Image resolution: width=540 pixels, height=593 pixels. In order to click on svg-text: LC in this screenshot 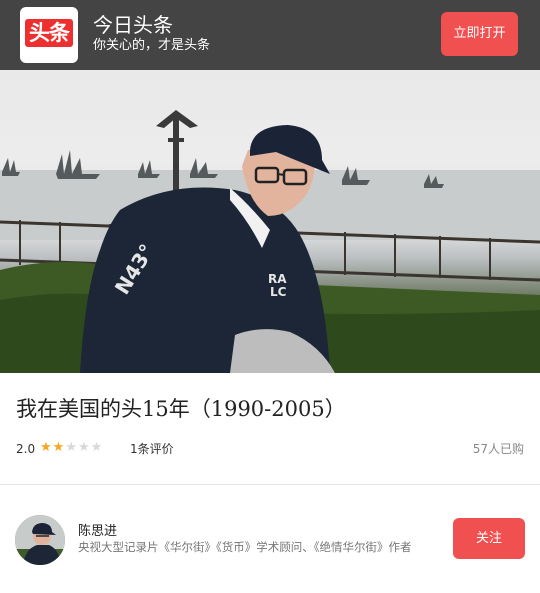, I will do `click(278, 292)`.